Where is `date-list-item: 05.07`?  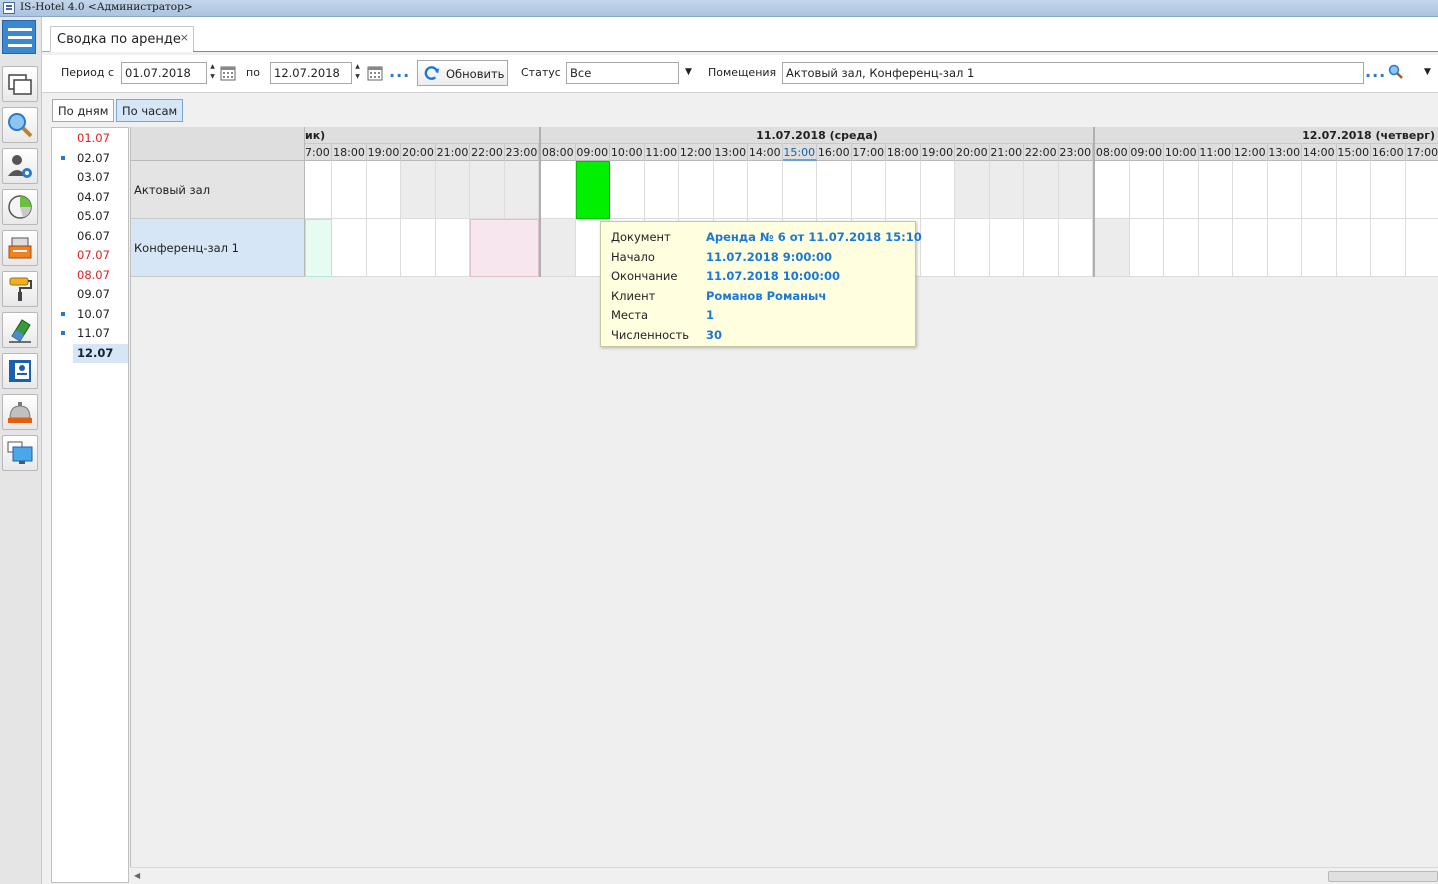 date-list-item: 05.07 is located at coordinates (90, 216).